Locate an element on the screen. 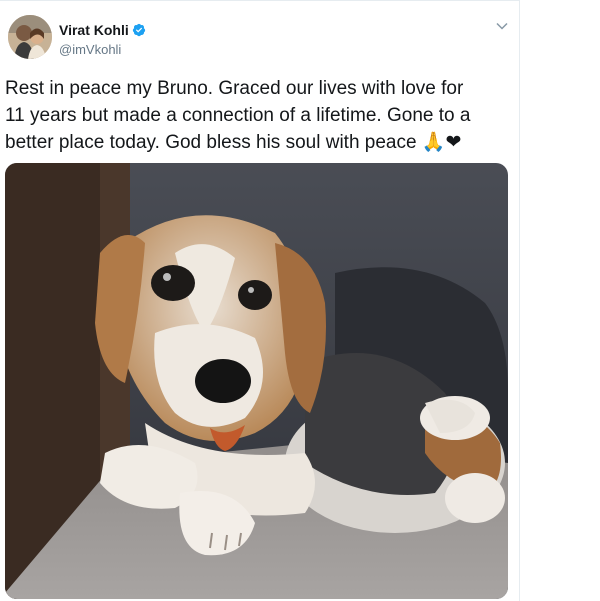  chevron-down-icon is located at coordinates (502, 26).